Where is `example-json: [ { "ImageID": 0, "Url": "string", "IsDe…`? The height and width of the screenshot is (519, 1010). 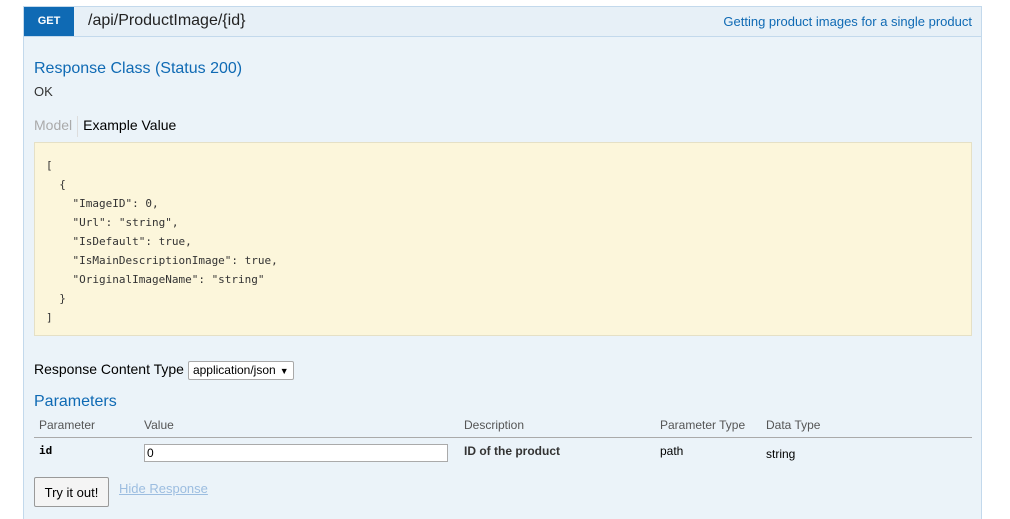 example-json: [ { "ImageID": 0, "Url": "string", "IsDe… is located at coordinates (162, 241).